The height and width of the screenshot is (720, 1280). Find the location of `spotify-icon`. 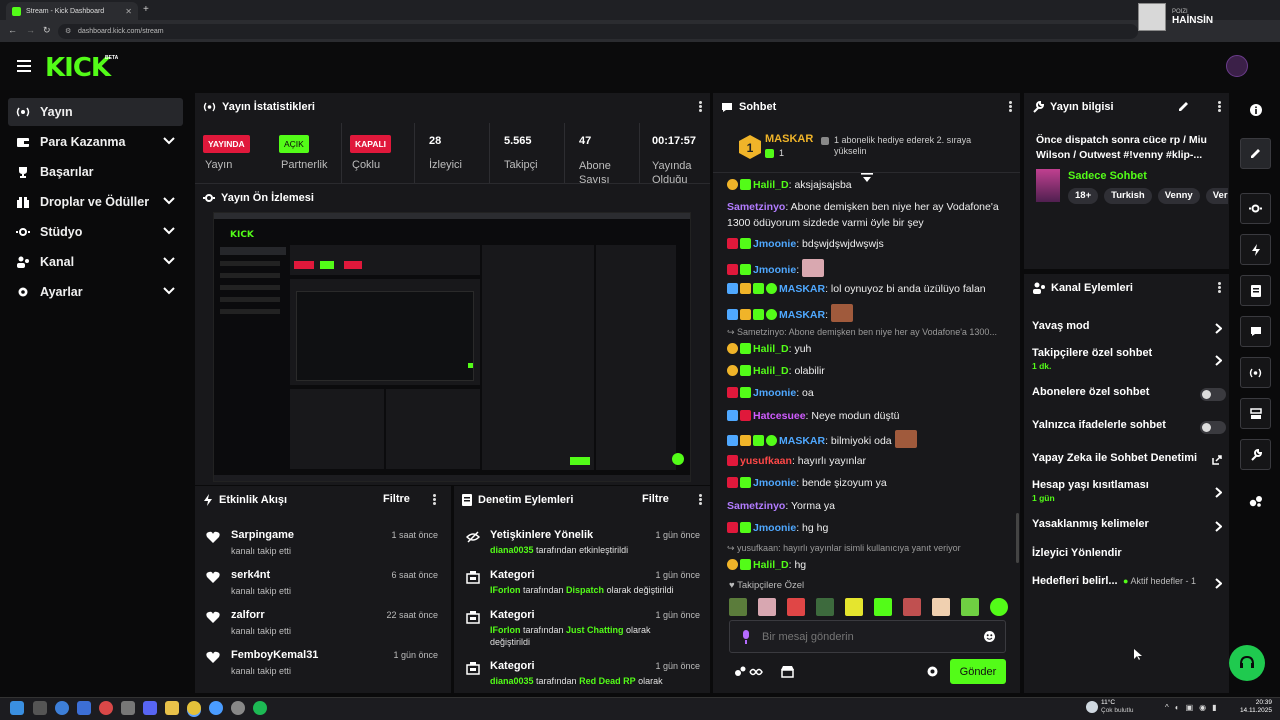

spotify-icon is located at coordinates (260, 708).